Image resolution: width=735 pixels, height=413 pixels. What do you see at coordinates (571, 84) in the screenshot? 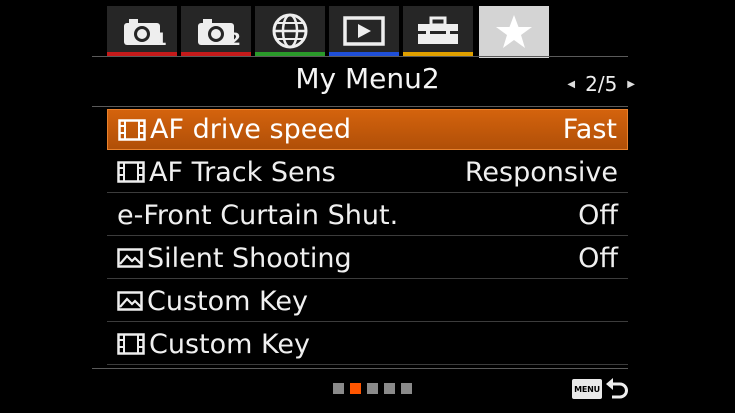
I see `chevron-left-icon: ◀` at bounding box center [571, 84].